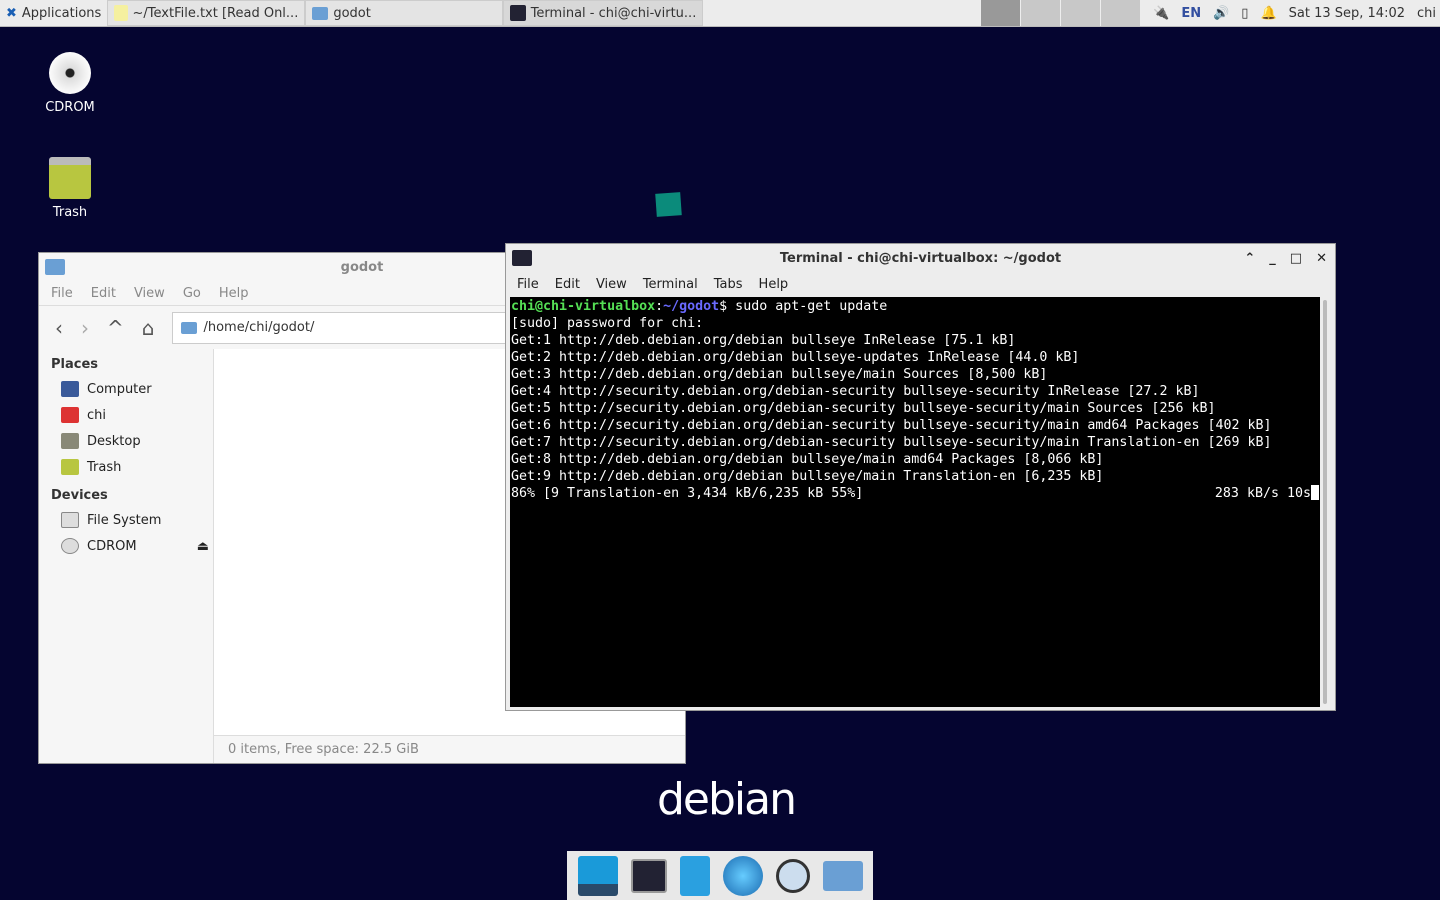  What do you see at coordinates (362, 267) in the screenshot?
I see `window-title: godot` at bounding box center [362, 267].